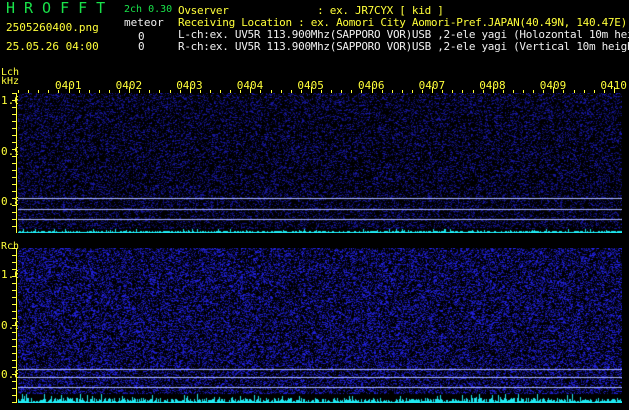 The width and height of the screenshot is (629, 410). Describe the element at coordinates (144, 22) in the screenshot. I see `meteor-label: meteor` at that location.